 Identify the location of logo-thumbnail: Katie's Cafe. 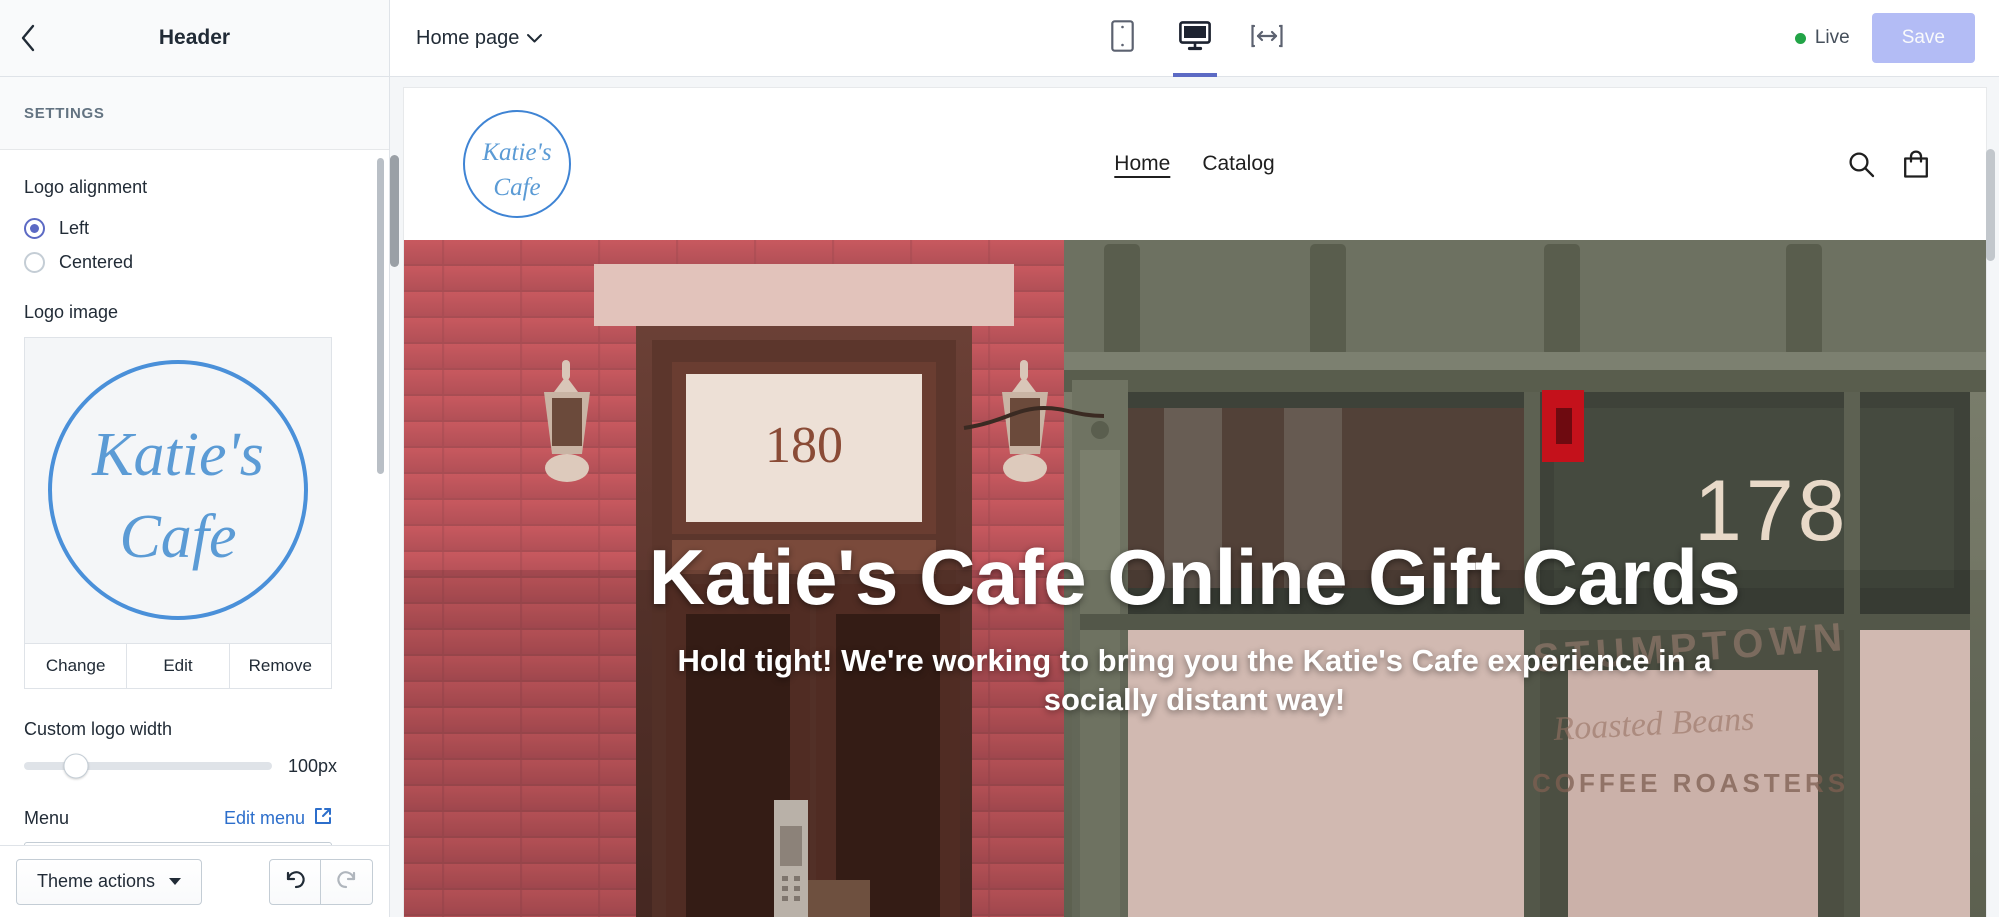
(178, 490).